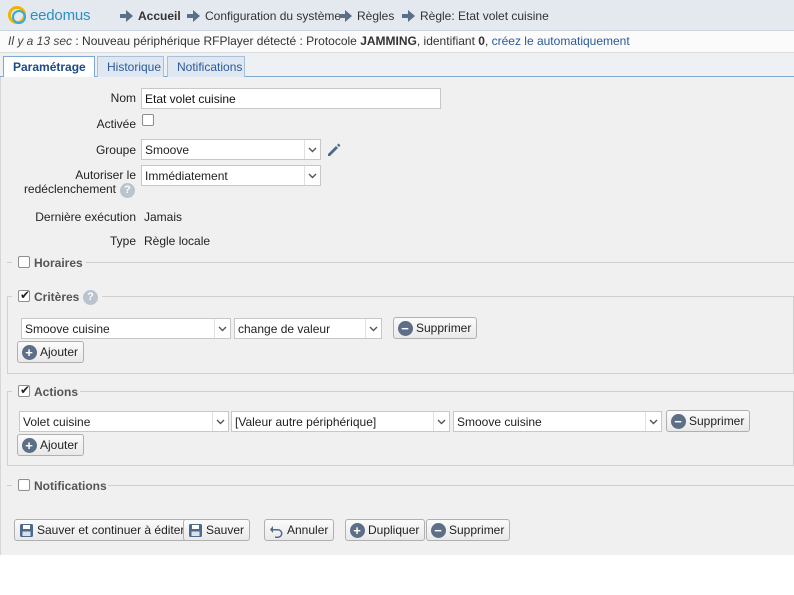 This screenshot has width=794, height=595. Describe the element at coordinates (122, 241) in the screenshot. I see `type-label: Type` at that location.